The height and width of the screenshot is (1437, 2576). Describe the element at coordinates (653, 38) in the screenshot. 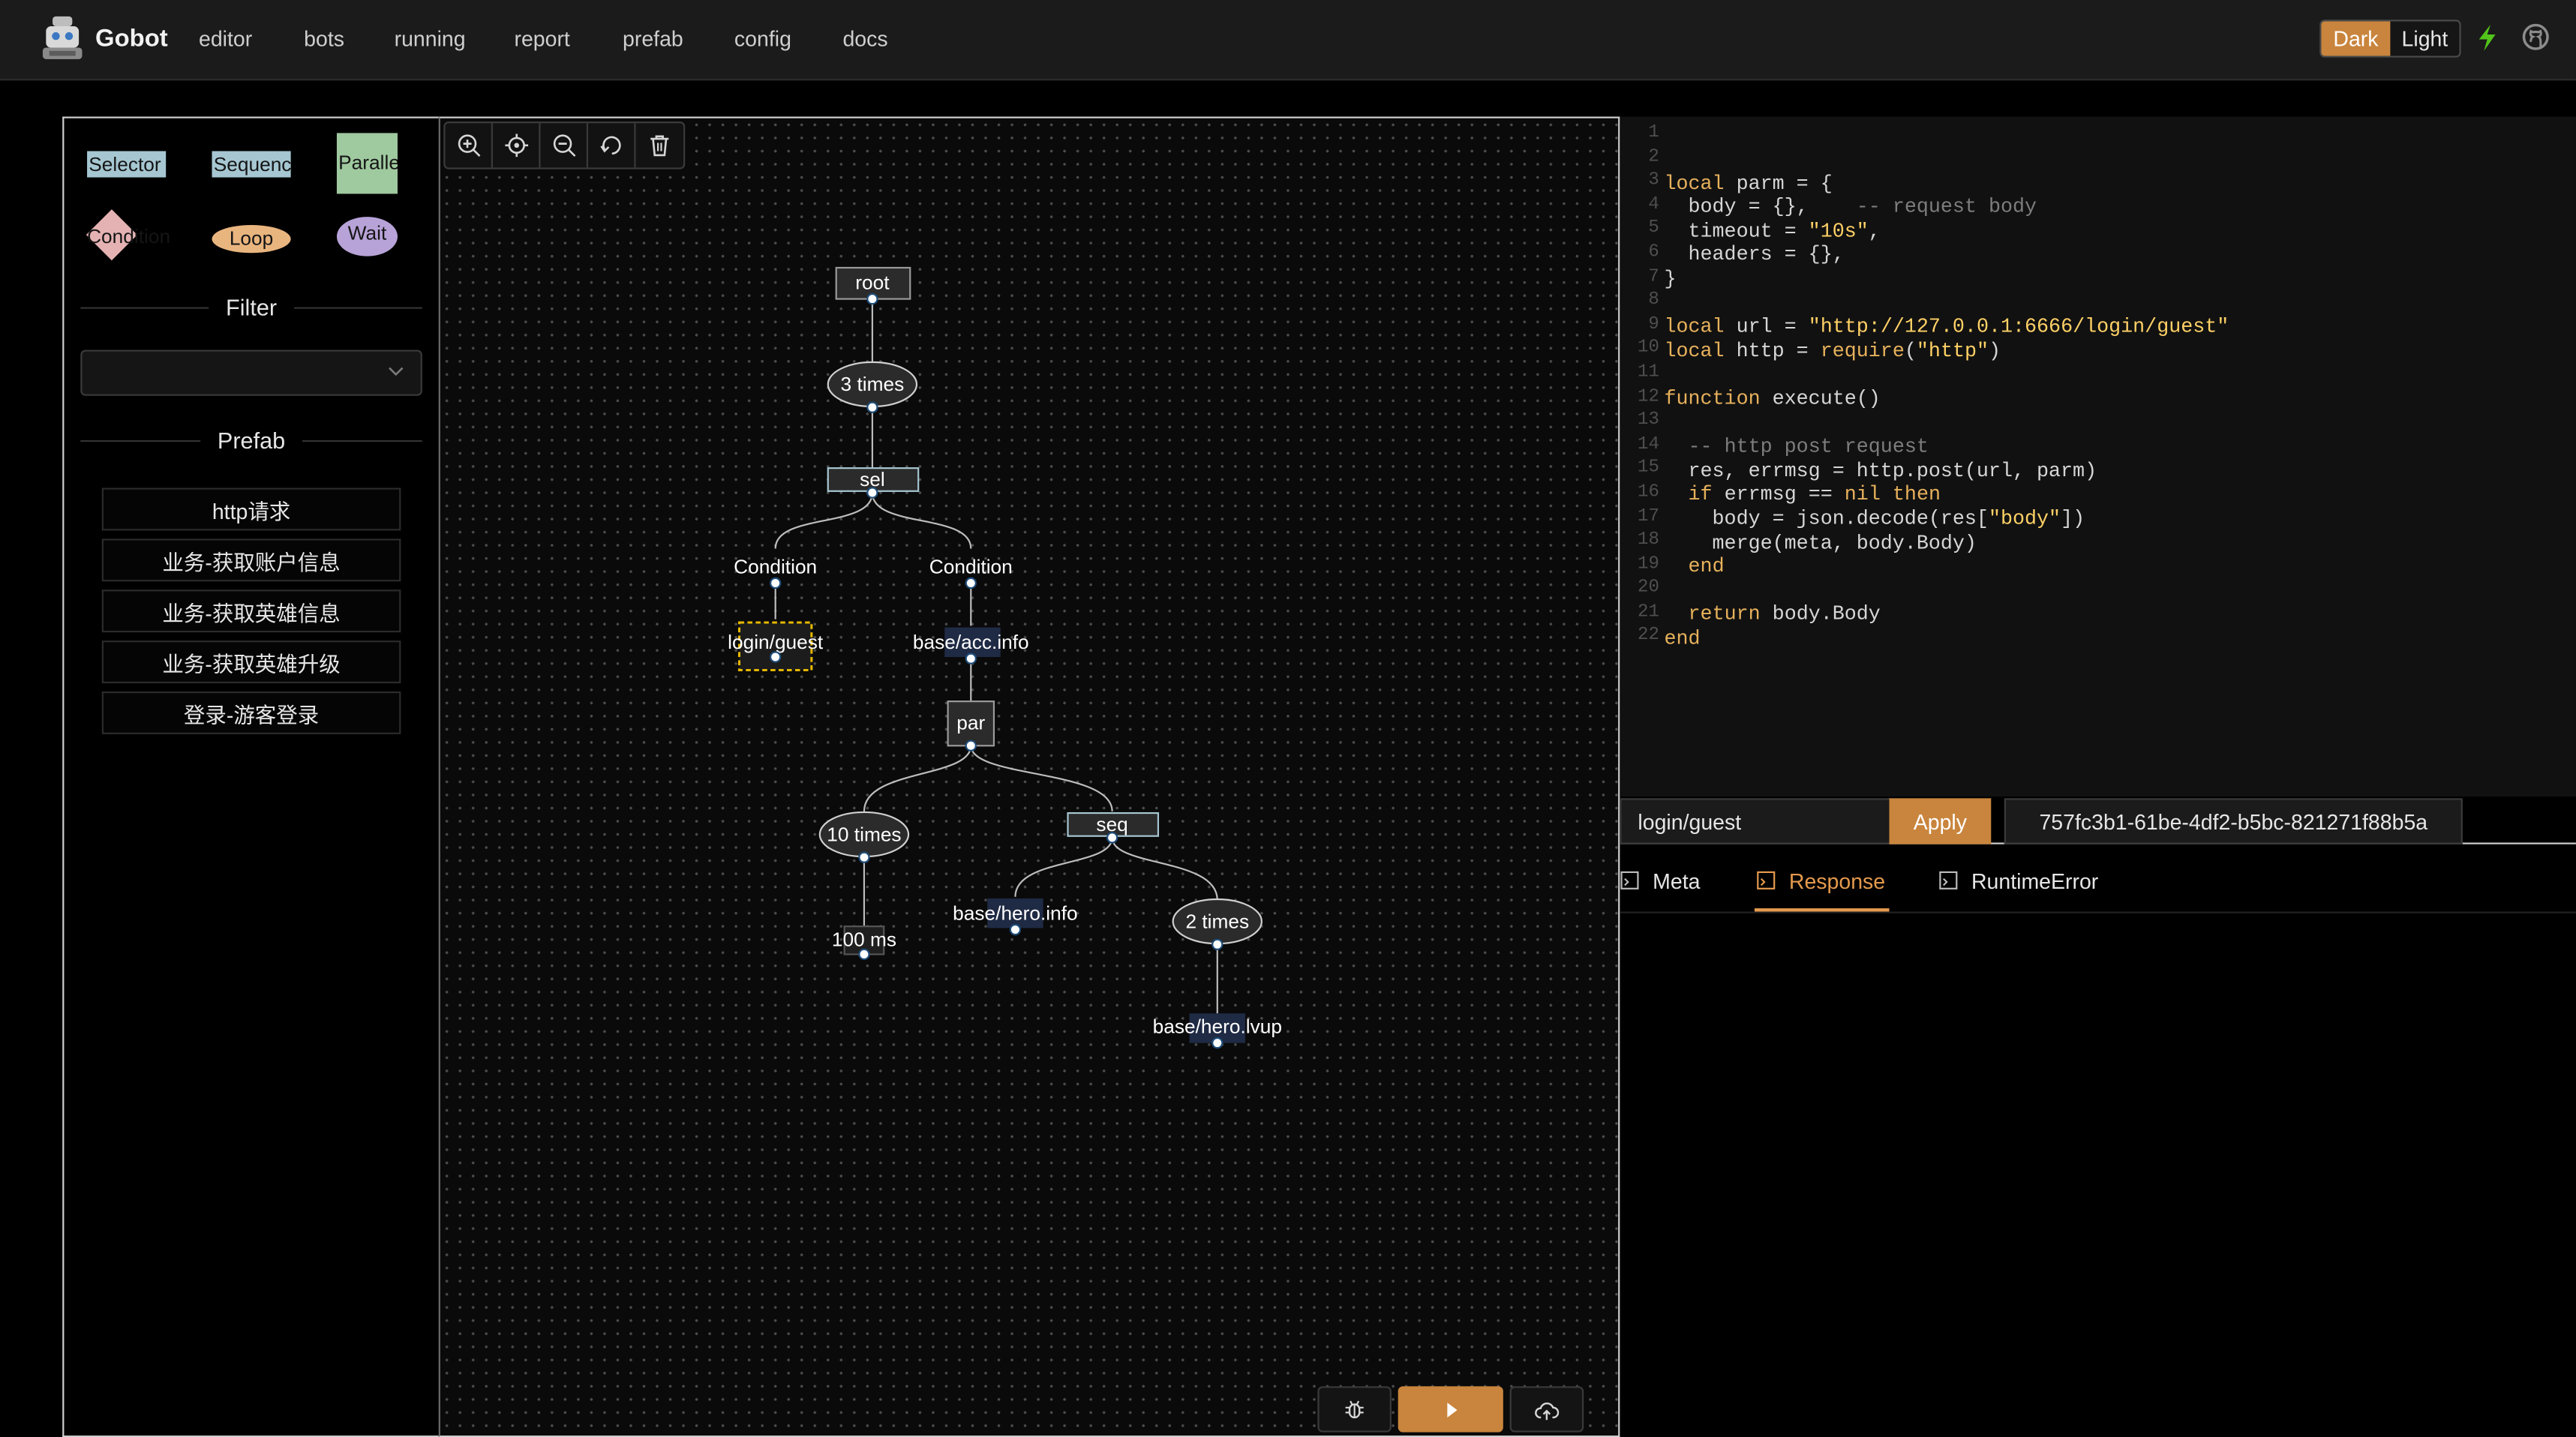

I see `nav-prefab: prefab` at that location.